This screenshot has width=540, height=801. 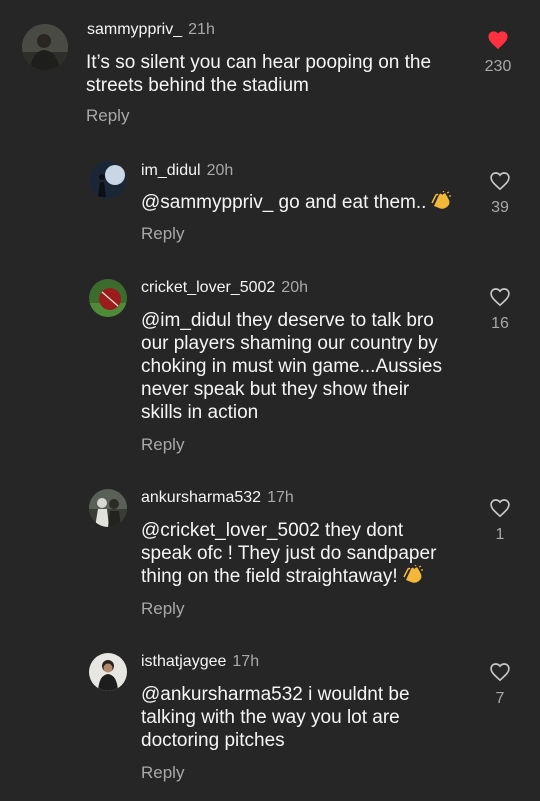 What do you see at coordinates (207, 202) in the screenshot?
I see `mention-link: @sammyppriv_` at bounding box center [207, 202].